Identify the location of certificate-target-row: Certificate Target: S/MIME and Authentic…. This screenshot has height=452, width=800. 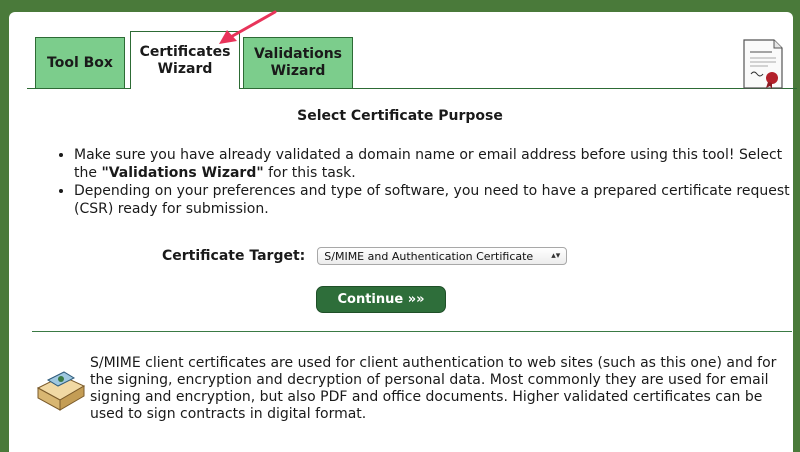
(365, 256).